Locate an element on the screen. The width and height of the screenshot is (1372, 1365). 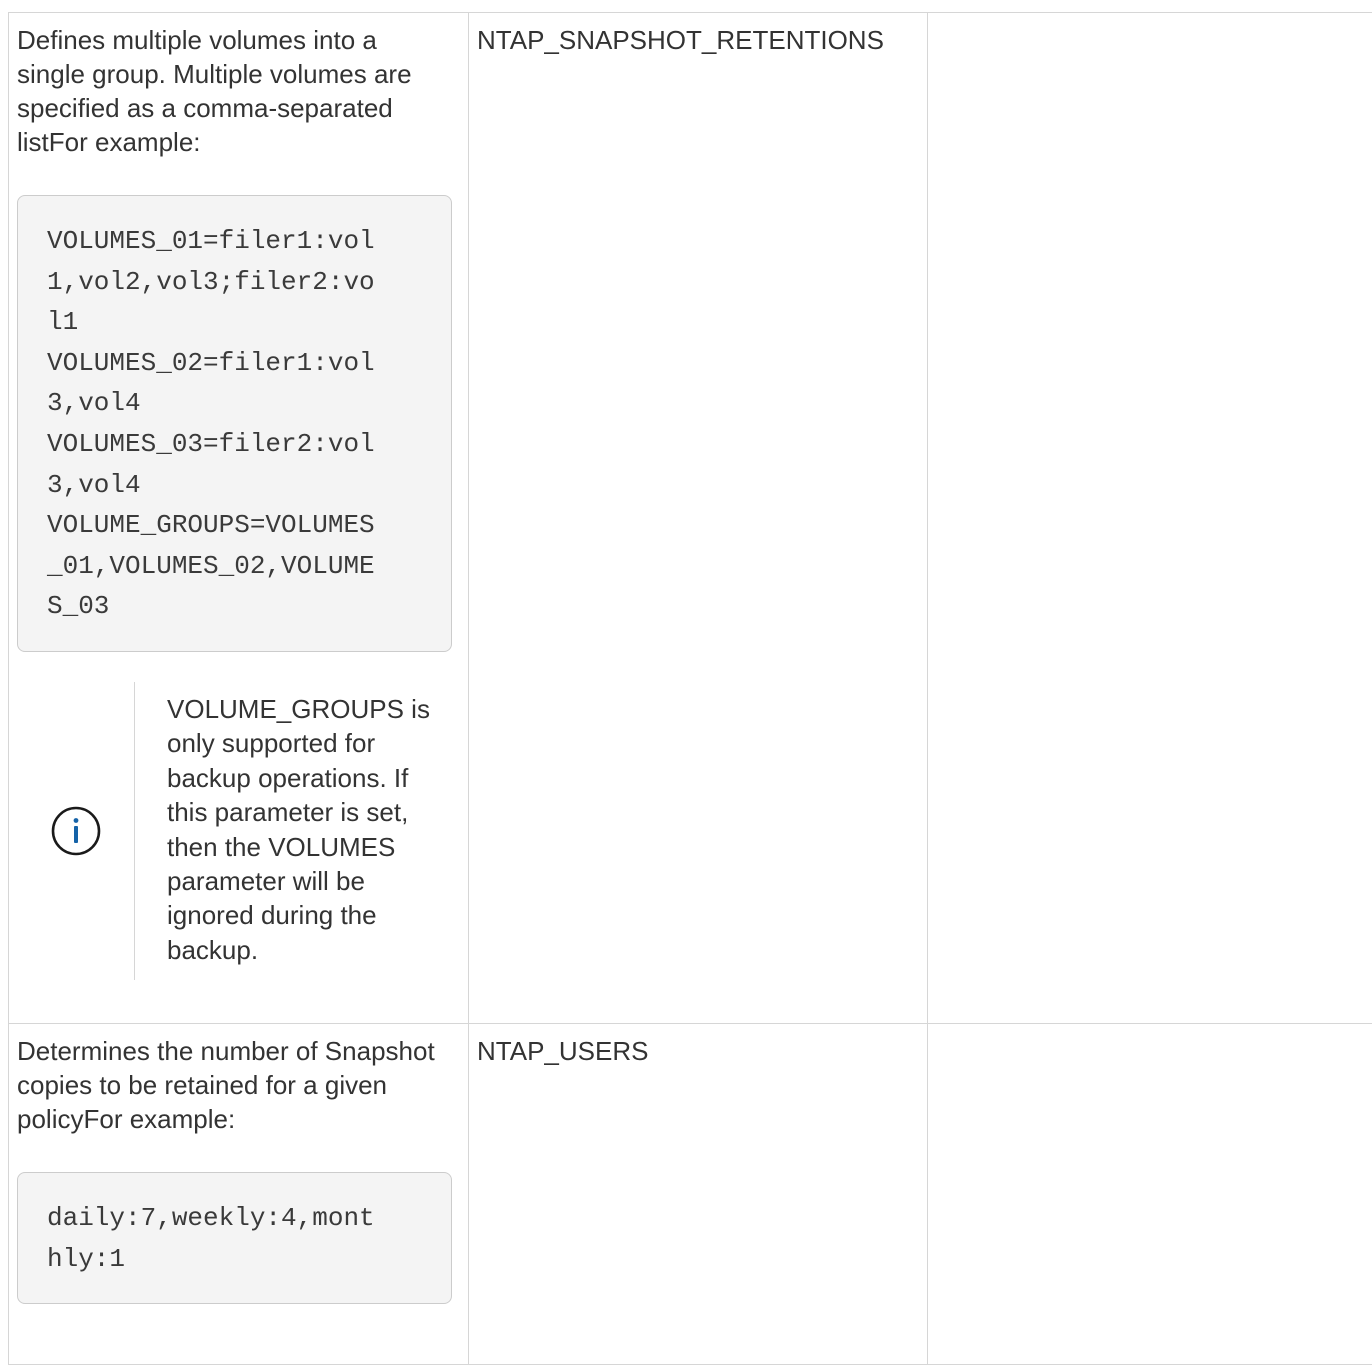
code-line: VOLUMES_01=filer1:vol is located at coordinates (211, 241).